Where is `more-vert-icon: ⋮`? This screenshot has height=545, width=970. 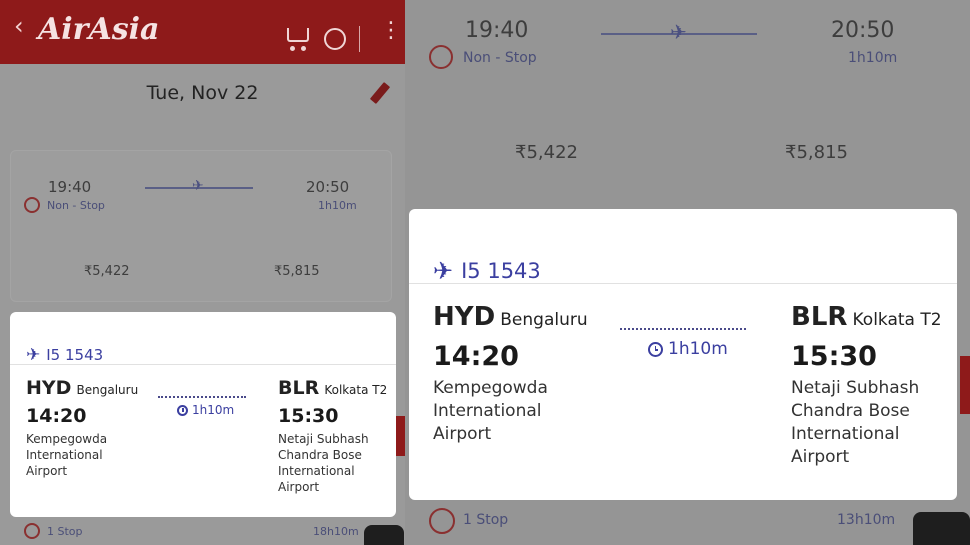 more-vert-icon: ⋮ is located at coordinates (391, 31).